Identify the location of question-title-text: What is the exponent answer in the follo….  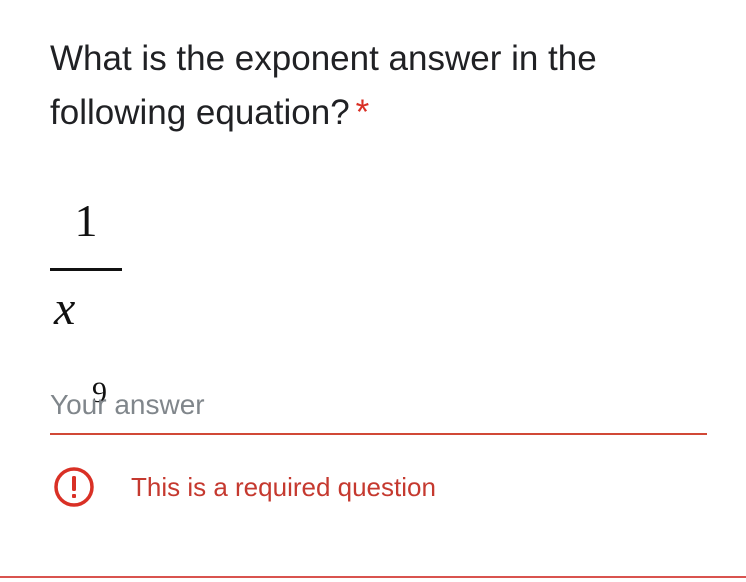
(323, 85).